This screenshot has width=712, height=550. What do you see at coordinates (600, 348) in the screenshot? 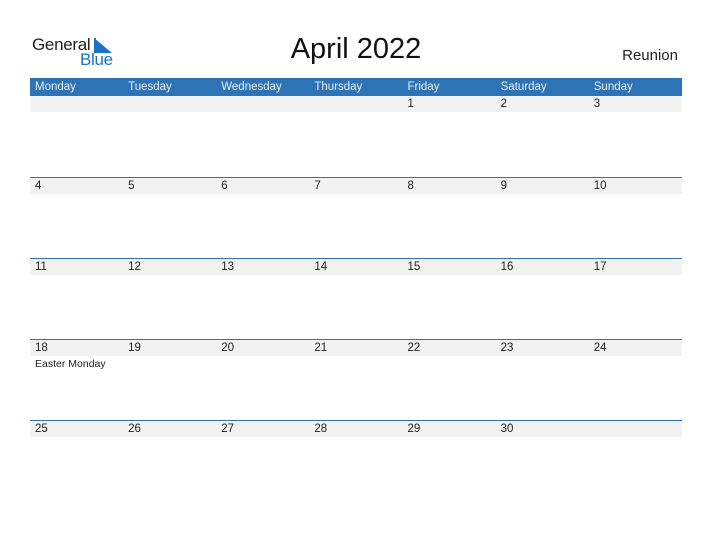
I see `day-number: 24` at bounding box center [600, 348].